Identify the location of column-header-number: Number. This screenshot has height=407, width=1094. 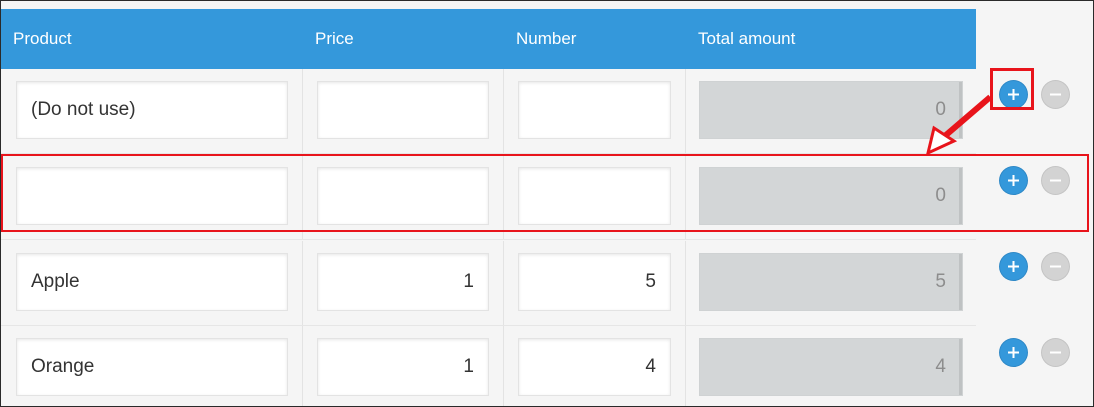
(546, 38).